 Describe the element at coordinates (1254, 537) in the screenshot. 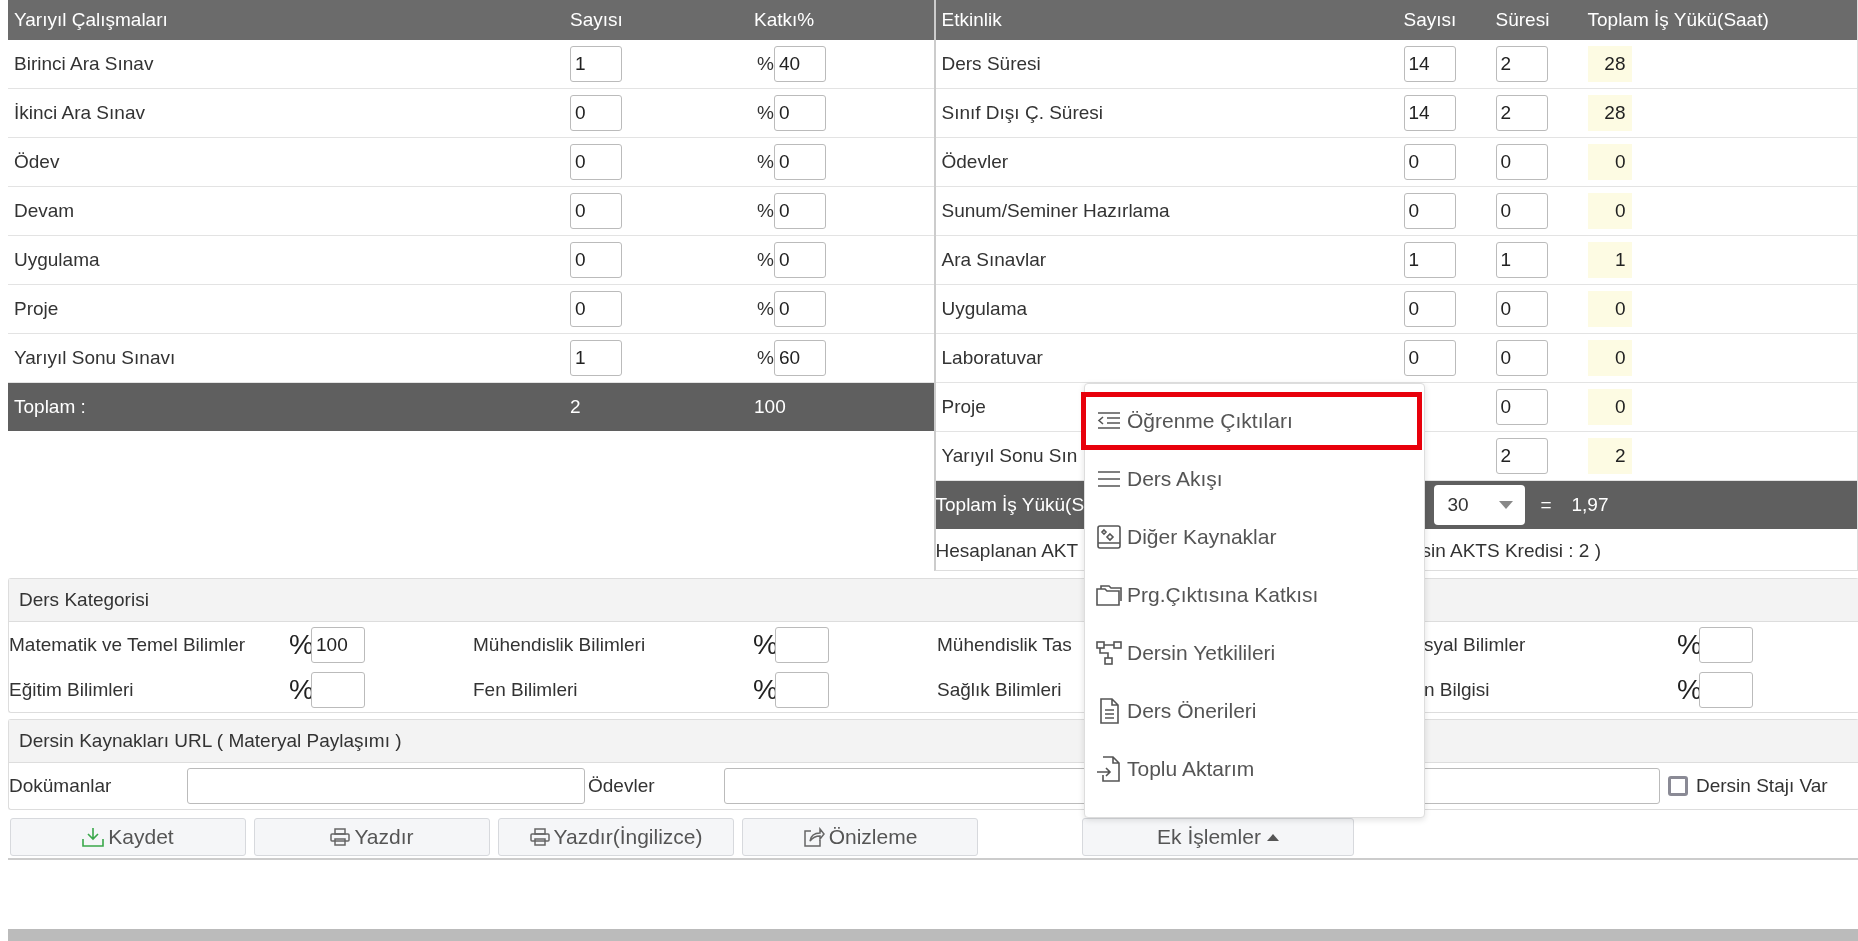

I see `menu-item: Diğer Kaynaklar` at that location.